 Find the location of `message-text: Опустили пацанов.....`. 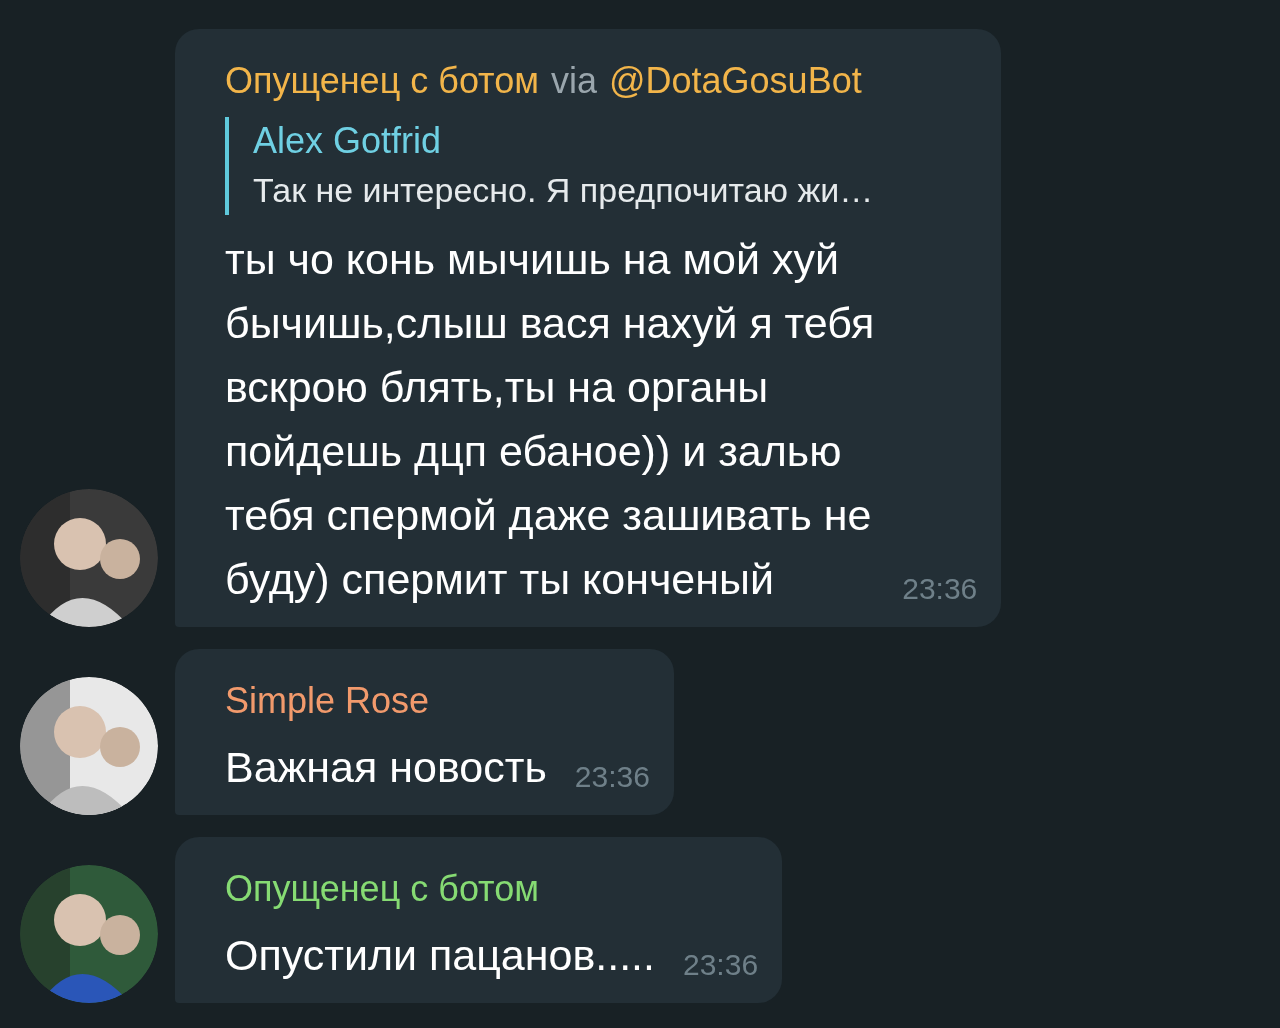

message-text: Опустили пацанов..... is located at coordinates (440, 955).